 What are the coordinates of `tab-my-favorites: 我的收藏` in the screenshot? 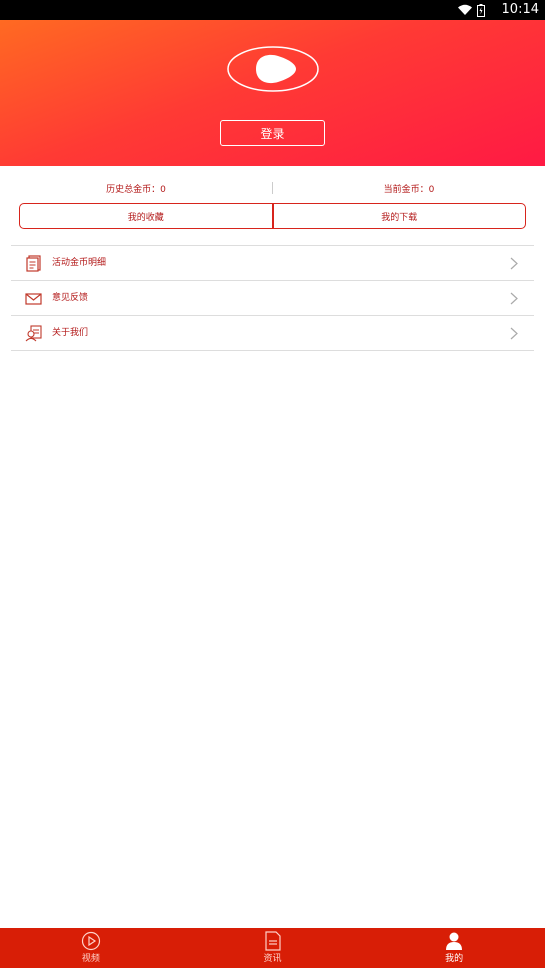 It's located at (147, 216).